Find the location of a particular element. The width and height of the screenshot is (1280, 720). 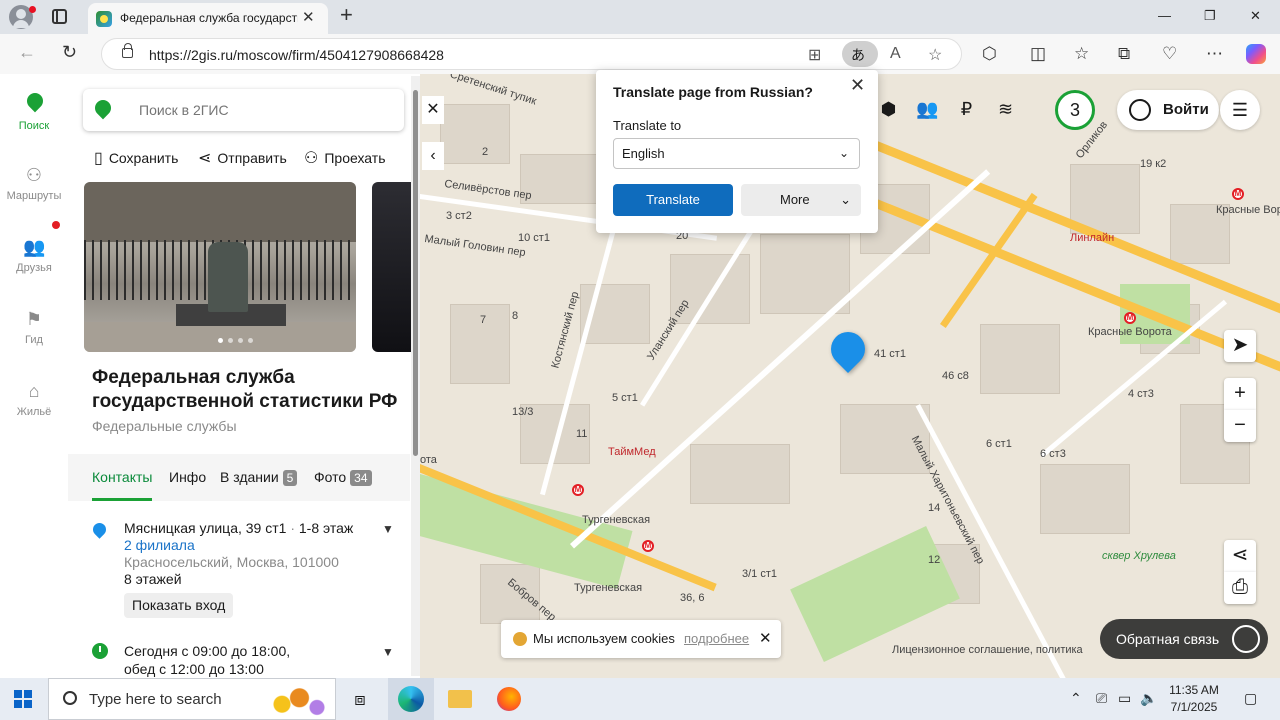

firefox-icon is located at coordinates (509, 699).